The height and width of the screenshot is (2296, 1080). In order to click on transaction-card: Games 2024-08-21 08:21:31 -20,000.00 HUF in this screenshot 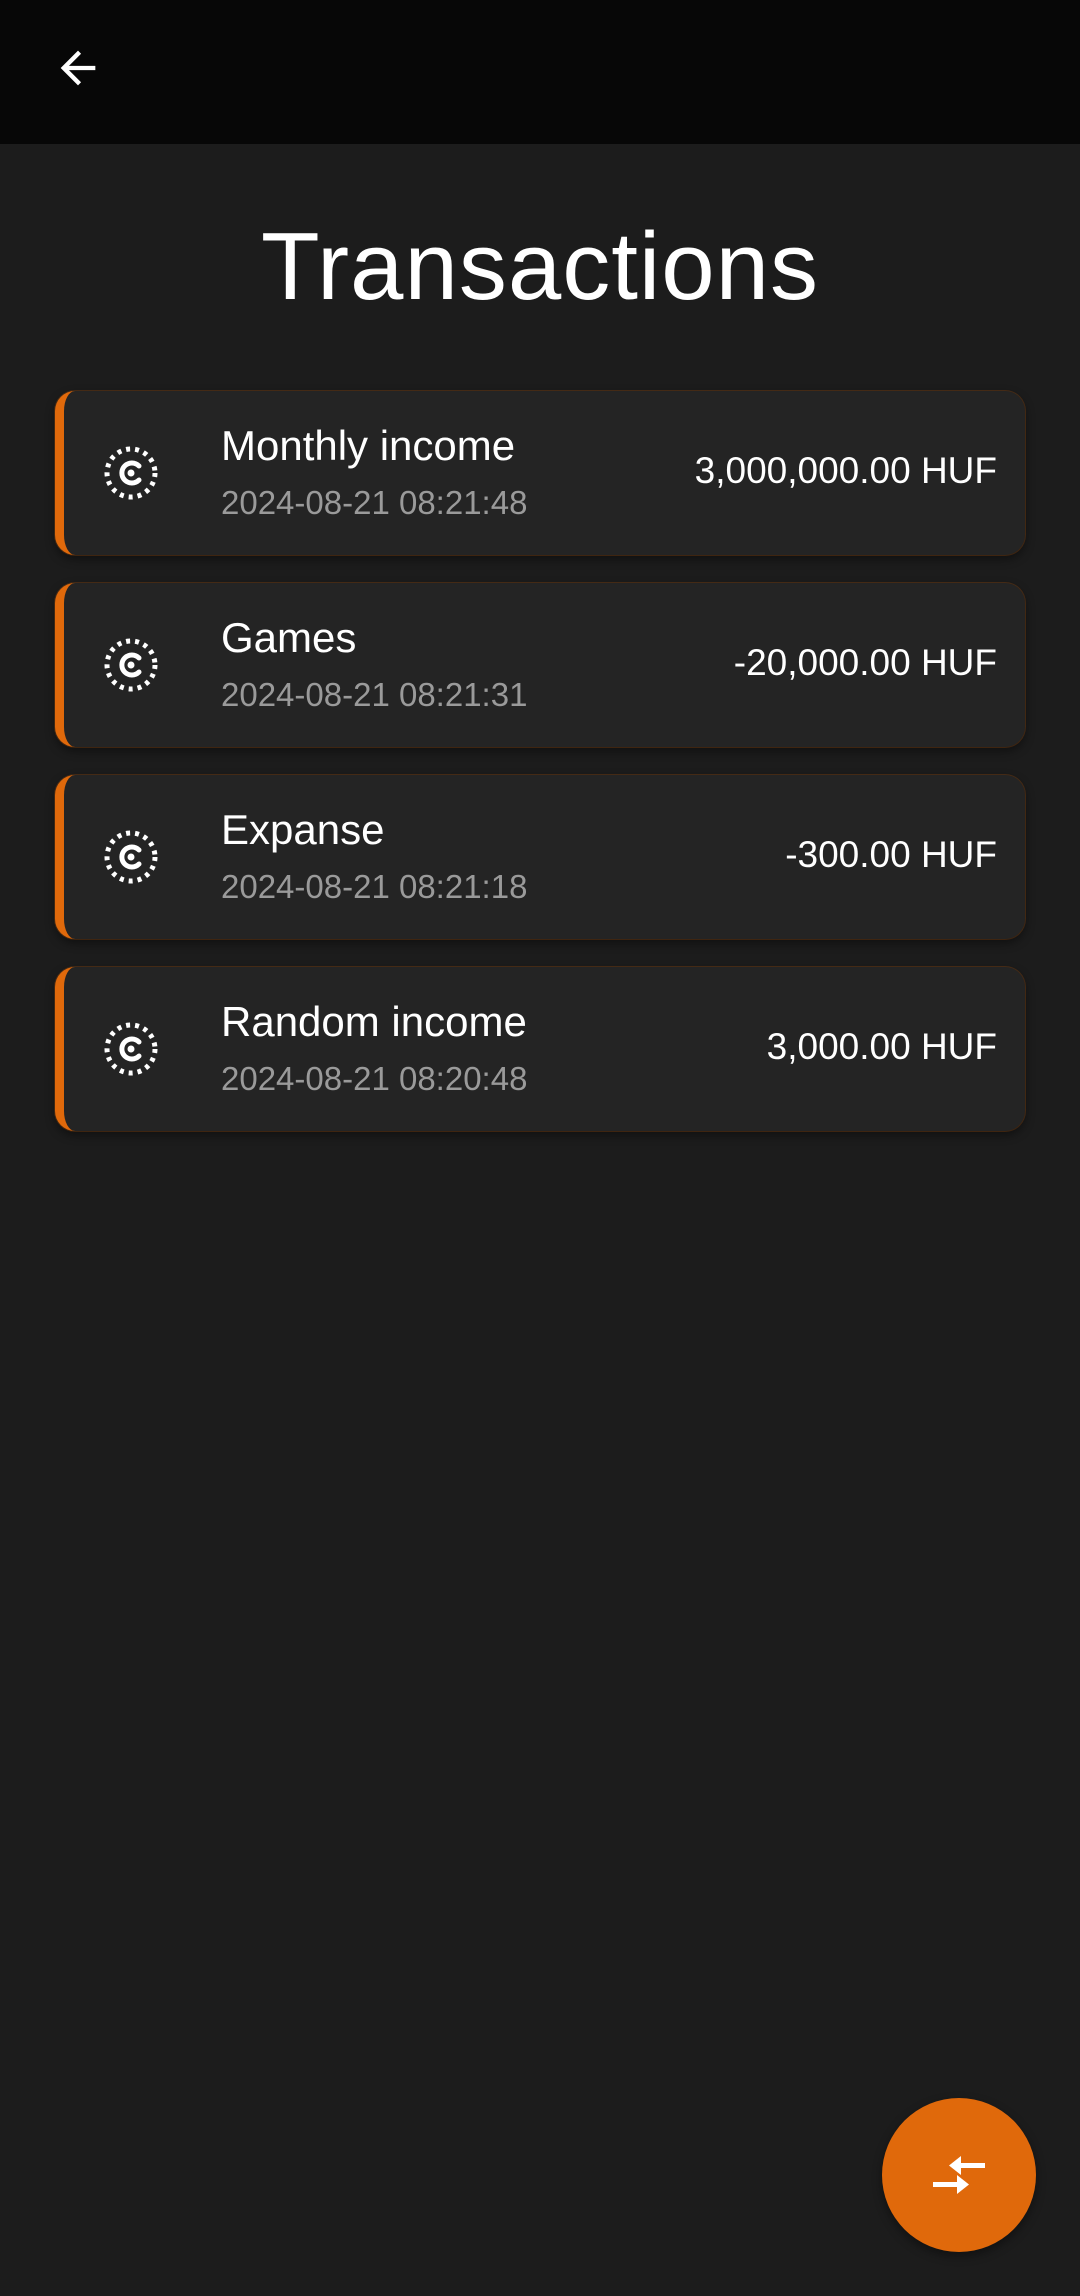, I will do `click(540, 665)`.